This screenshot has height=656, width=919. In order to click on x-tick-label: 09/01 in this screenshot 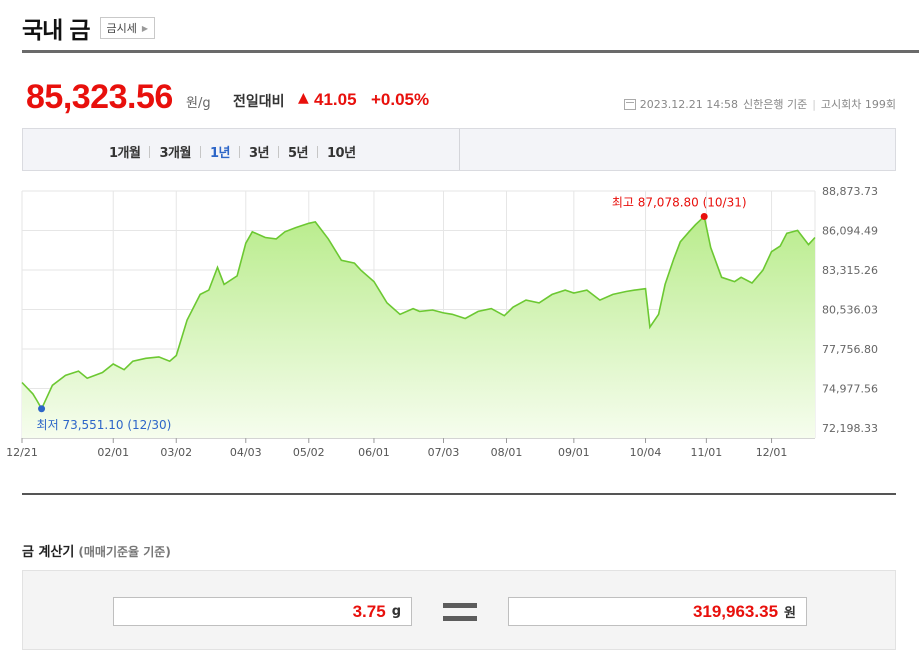, I will do `click(574, 452)`.